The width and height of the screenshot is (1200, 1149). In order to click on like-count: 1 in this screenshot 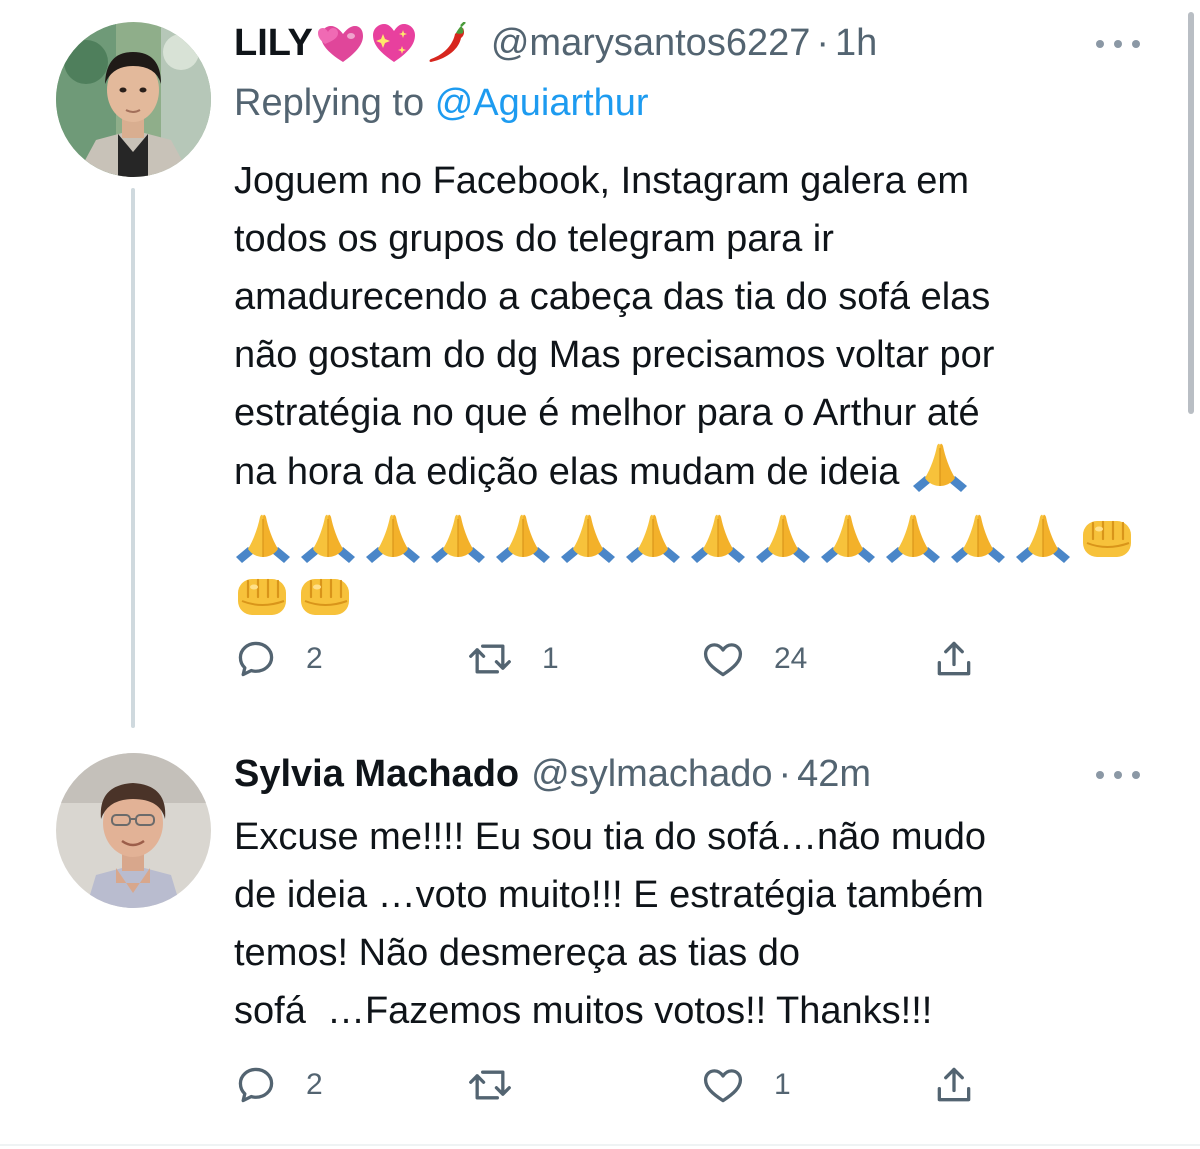, I will do `click(782, 1084)`.